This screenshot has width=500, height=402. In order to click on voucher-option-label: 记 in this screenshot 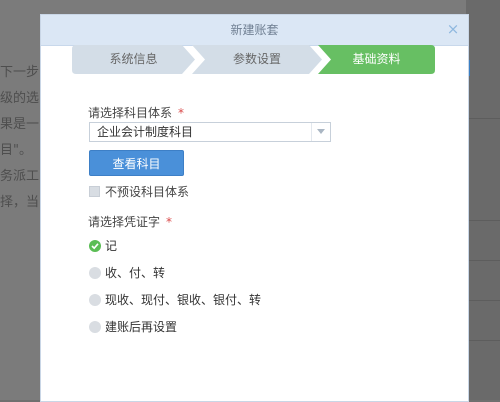, I will do `click(111, 246)`.